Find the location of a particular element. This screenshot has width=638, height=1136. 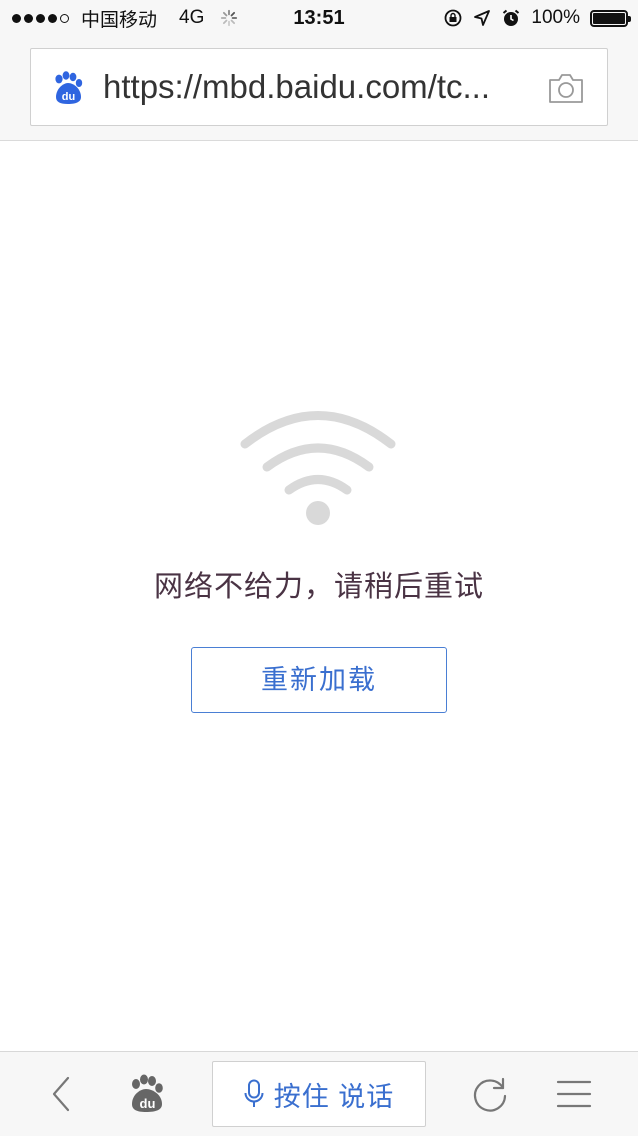

microphone-icon is located at coordinates (254, 1093).